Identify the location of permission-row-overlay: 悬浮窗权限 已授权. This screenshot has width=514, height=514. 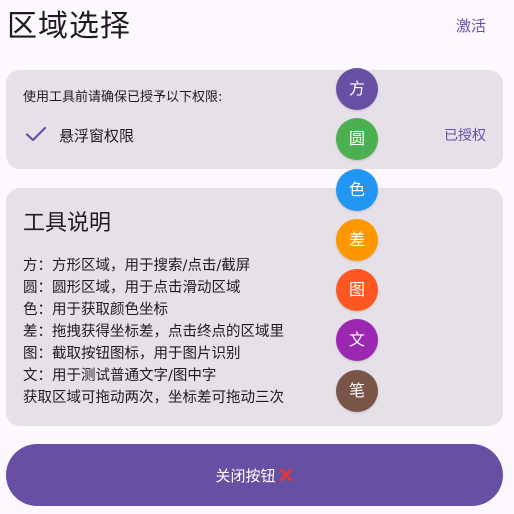
(254, 135).